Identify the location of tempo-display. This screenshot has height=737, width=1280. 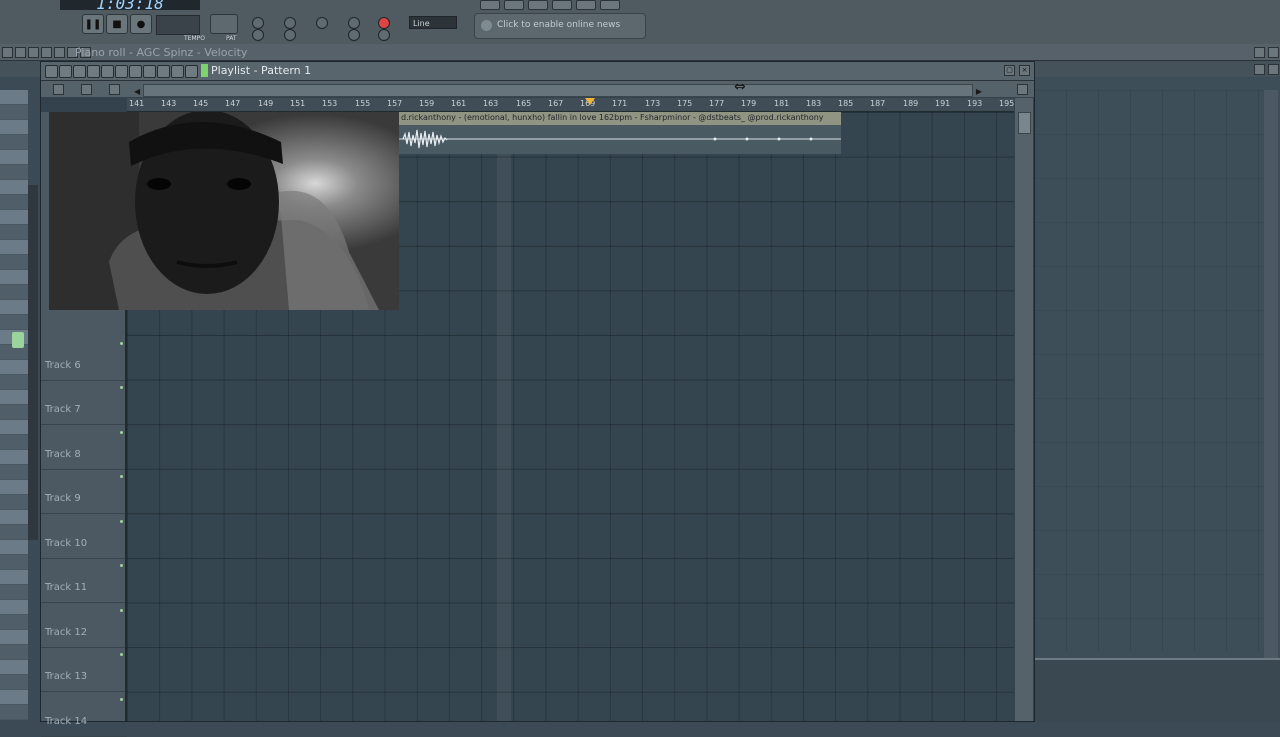
(178, 25).